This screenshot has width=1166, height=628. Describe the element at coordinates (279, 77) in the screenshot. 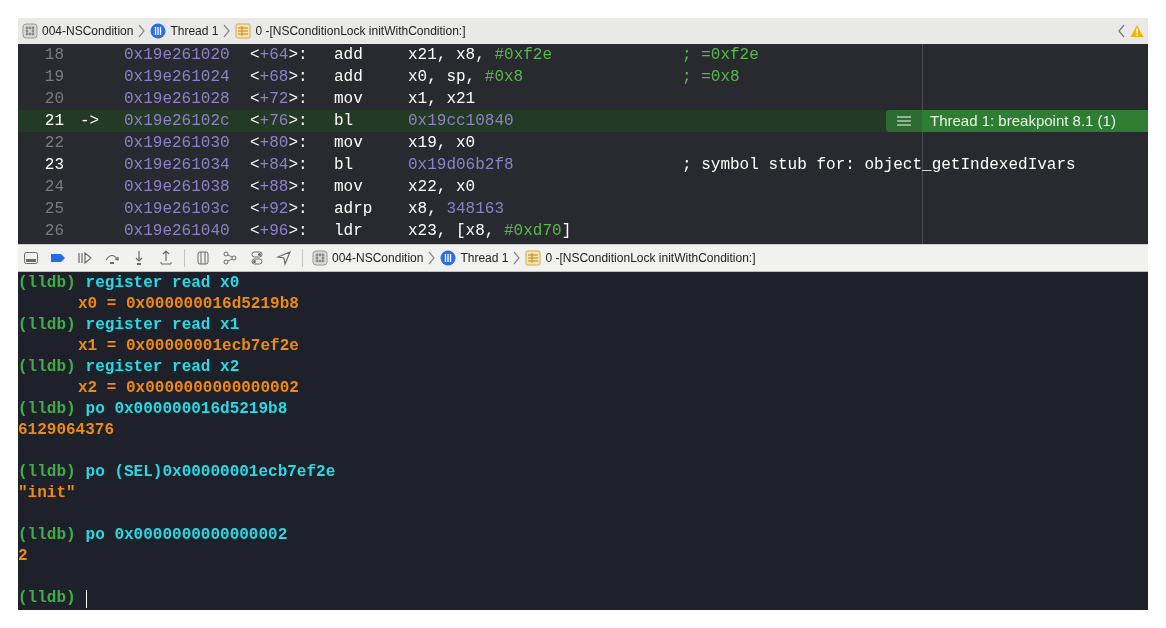

I see `offset: <+68>:` at that location.